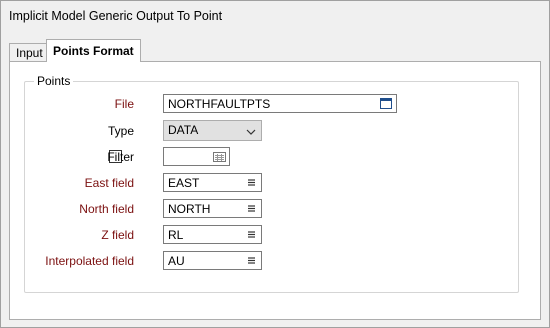 This screenshot has height=328, width=550. I want to click on filter-input, so click(196, 156).